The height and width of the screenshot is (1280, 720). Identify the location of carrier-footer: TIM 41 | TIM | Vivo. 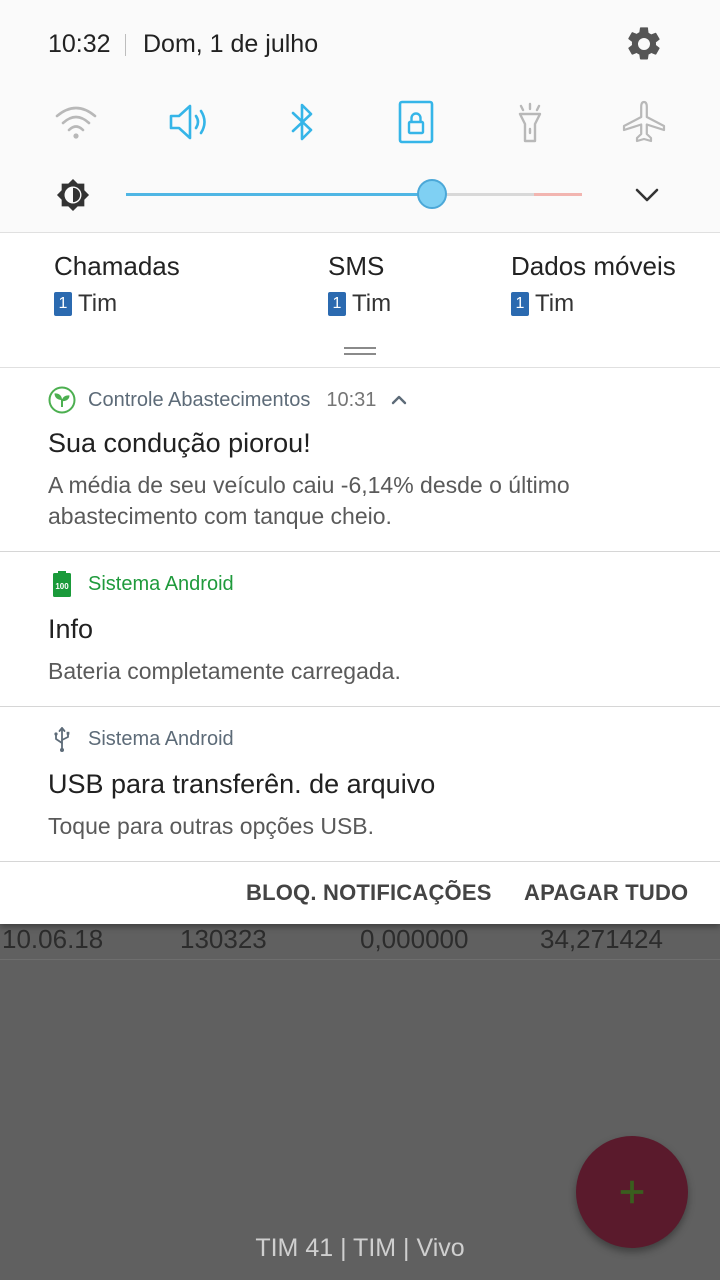
(360, 1248).